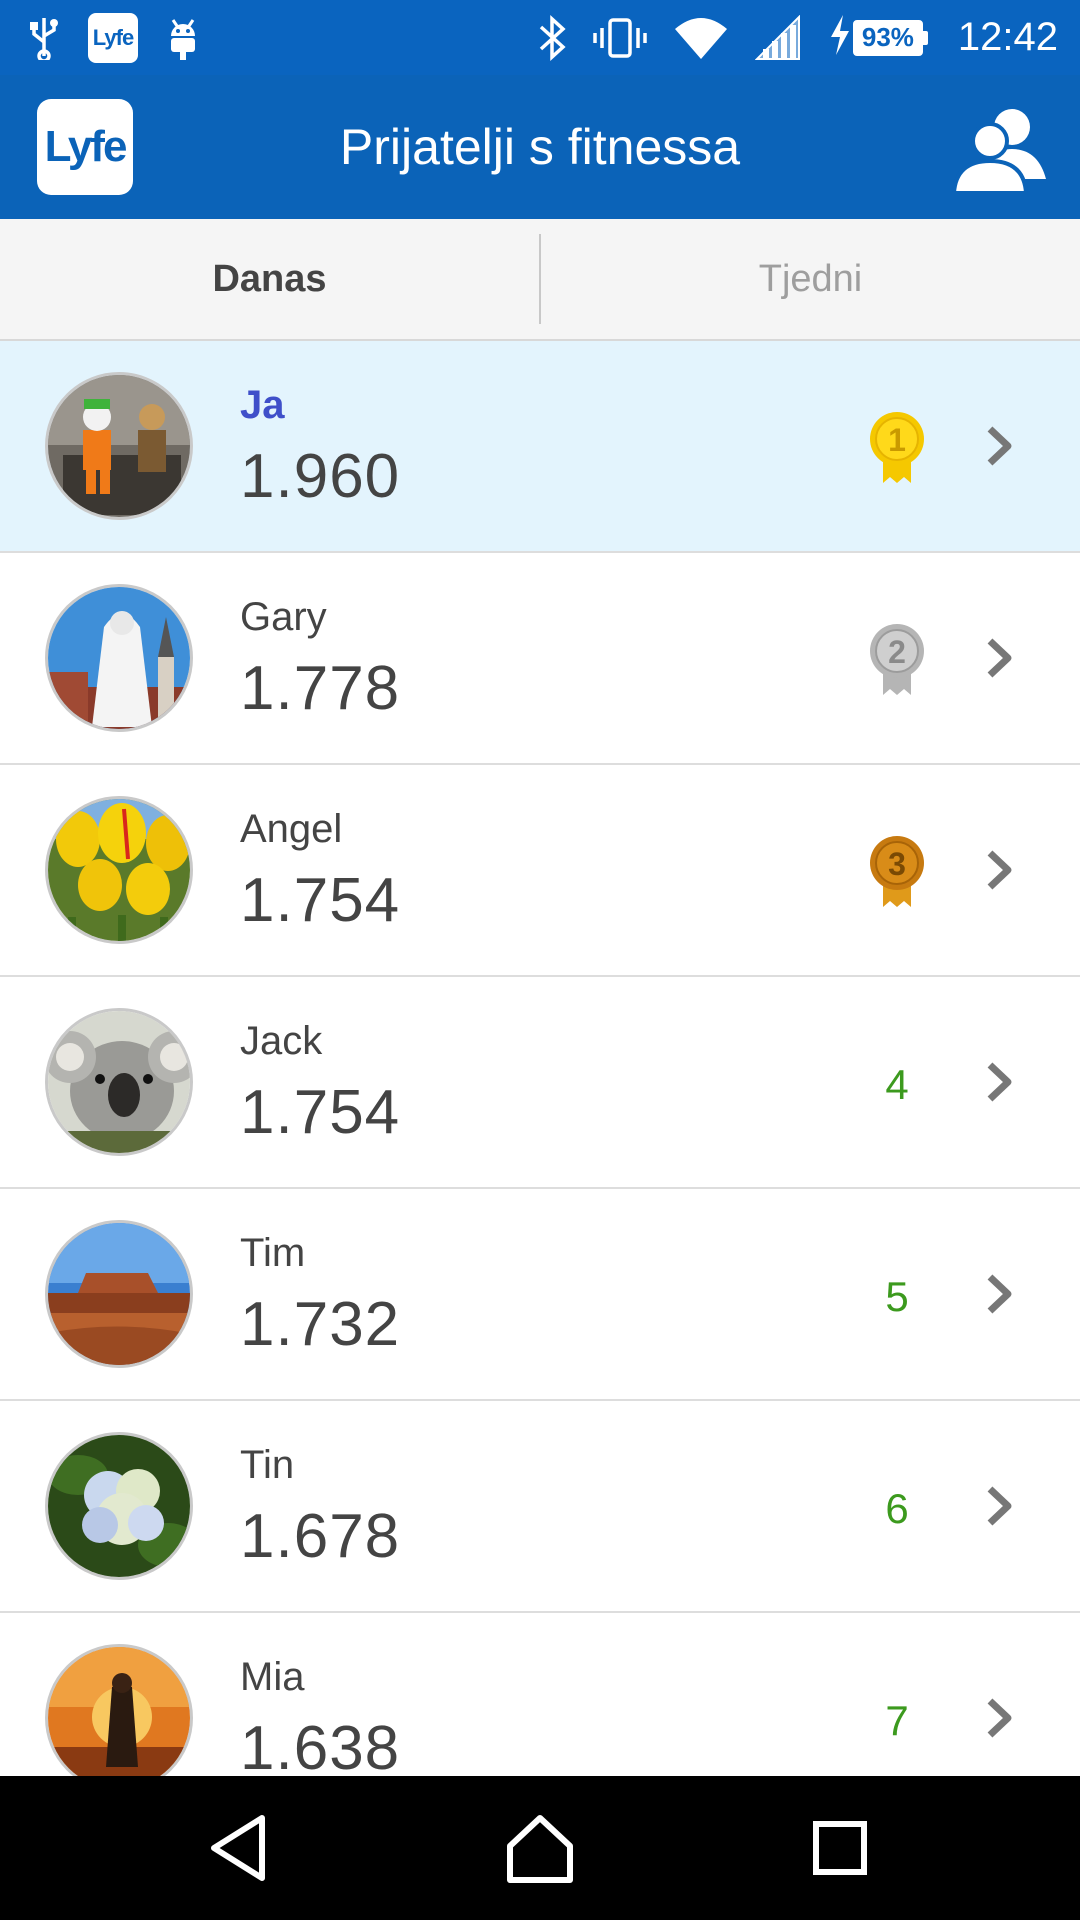 The image size is (1080, 1920). I want to click on friend-name: Tin, so click(267, 1465).